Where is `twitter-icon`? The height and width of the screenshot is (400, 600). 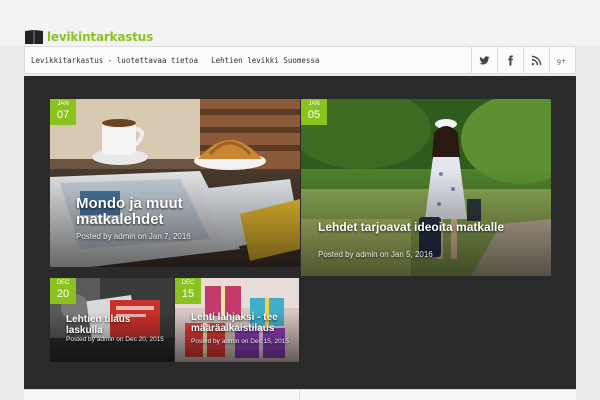 twitter-icon is located at coordinates (484, 59).